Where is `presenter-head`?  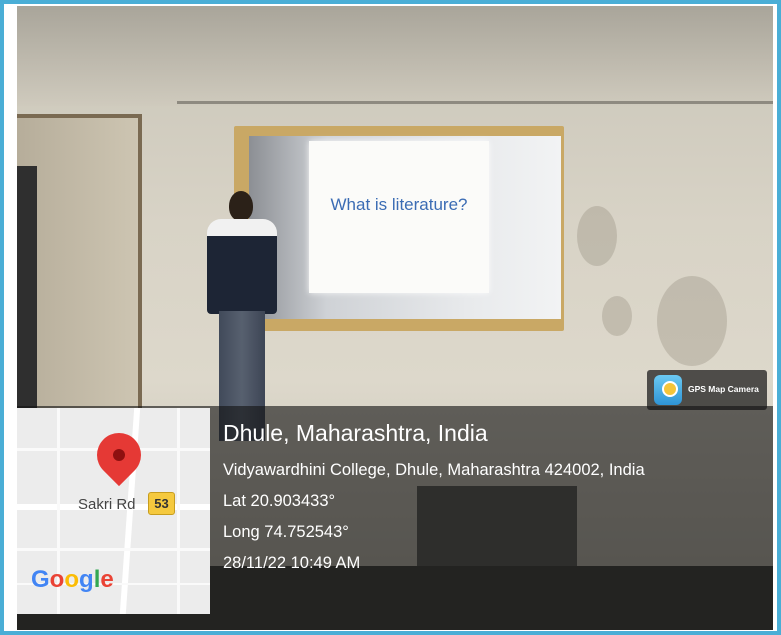
presenter-head is located at coordinates (241, 206).